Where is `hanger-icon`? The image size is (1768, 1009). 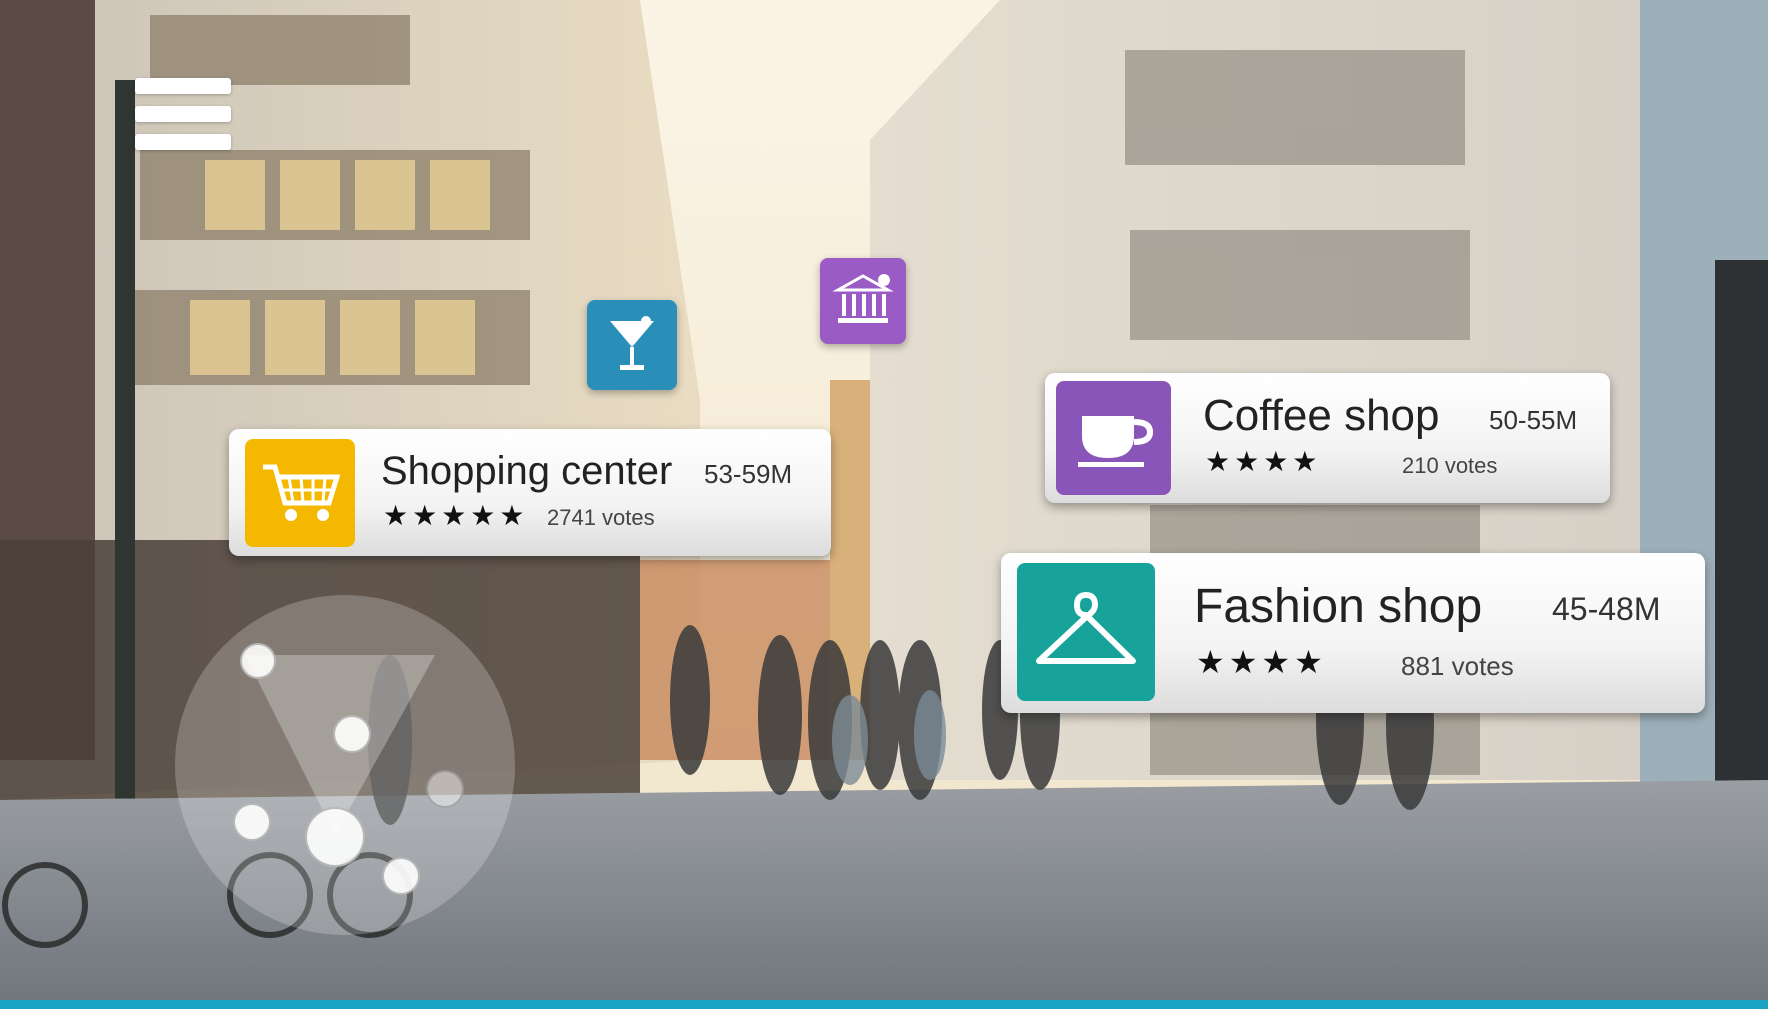 hanger-icon is located at coordinates (1086, 632).